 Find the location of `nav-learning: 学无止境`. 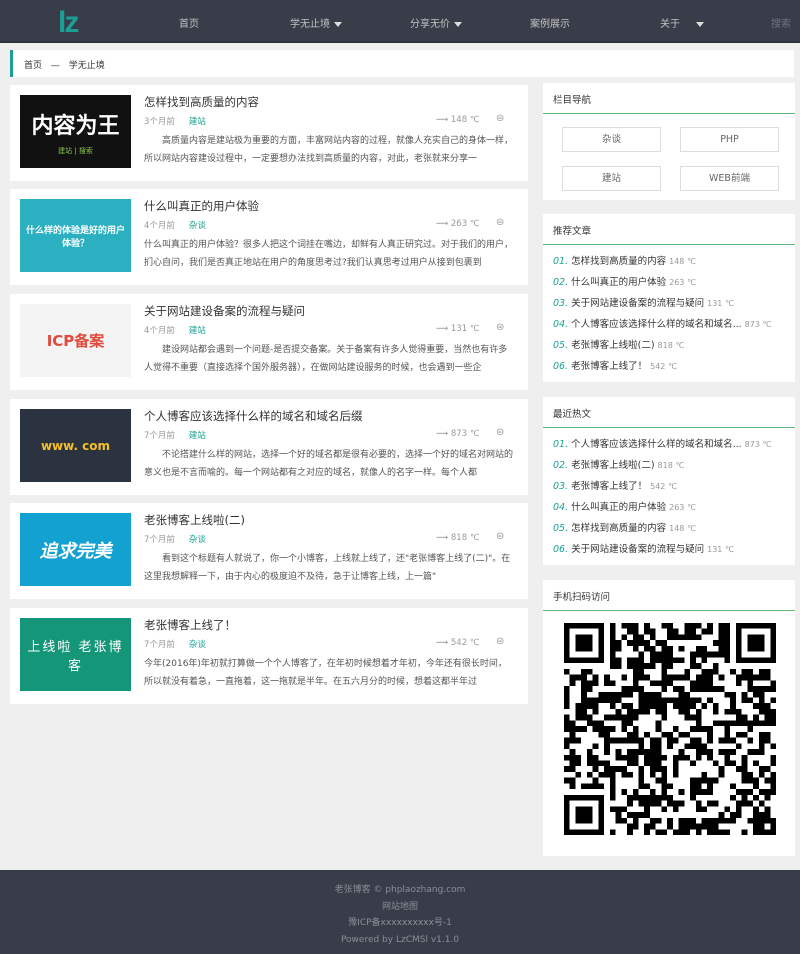

nav-learning: 学无止境 is located at coordinates (316, 22).